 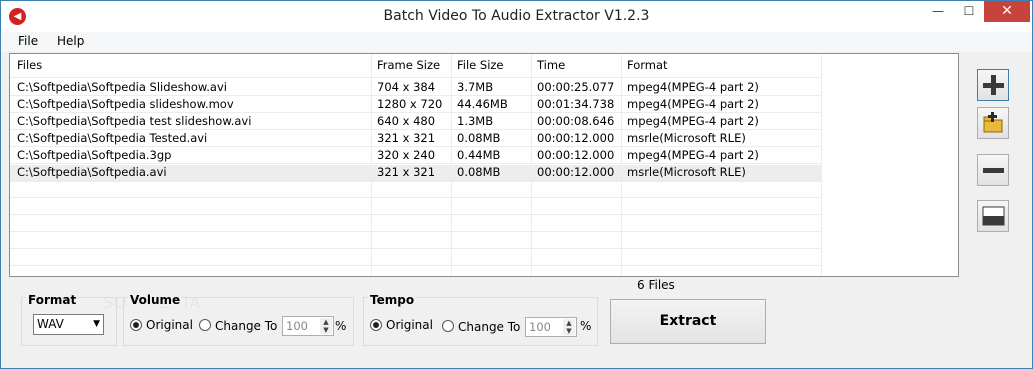 What do you see at coordinates (1007, 11) in the screenshot?
I see `close-button: ✕` at bounding box center [1007, 11].